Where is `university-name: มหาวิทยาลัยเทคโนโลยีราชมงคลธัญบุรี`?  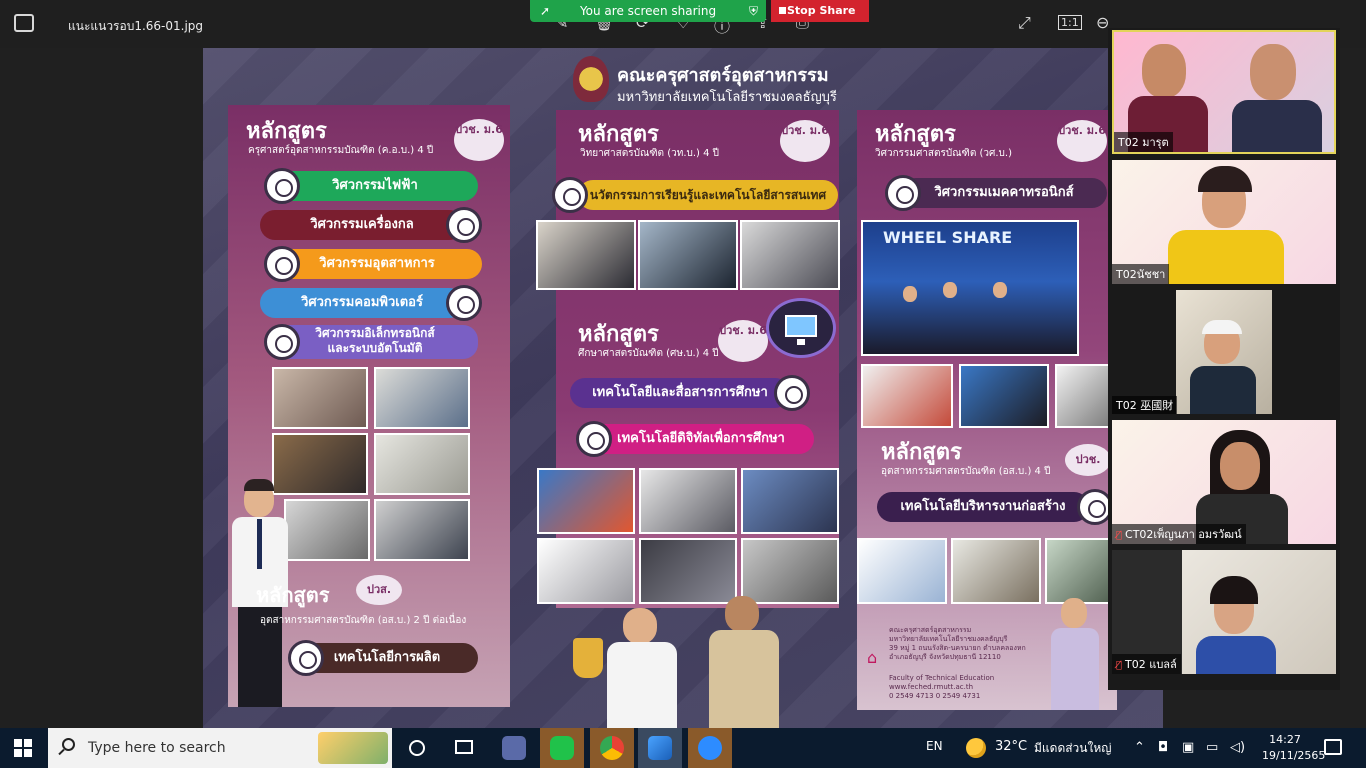
university-name: มหาวิทยาลัยเทคโนโลยีราชมงคลธัญบุรี is located at coordinates (727, 97).